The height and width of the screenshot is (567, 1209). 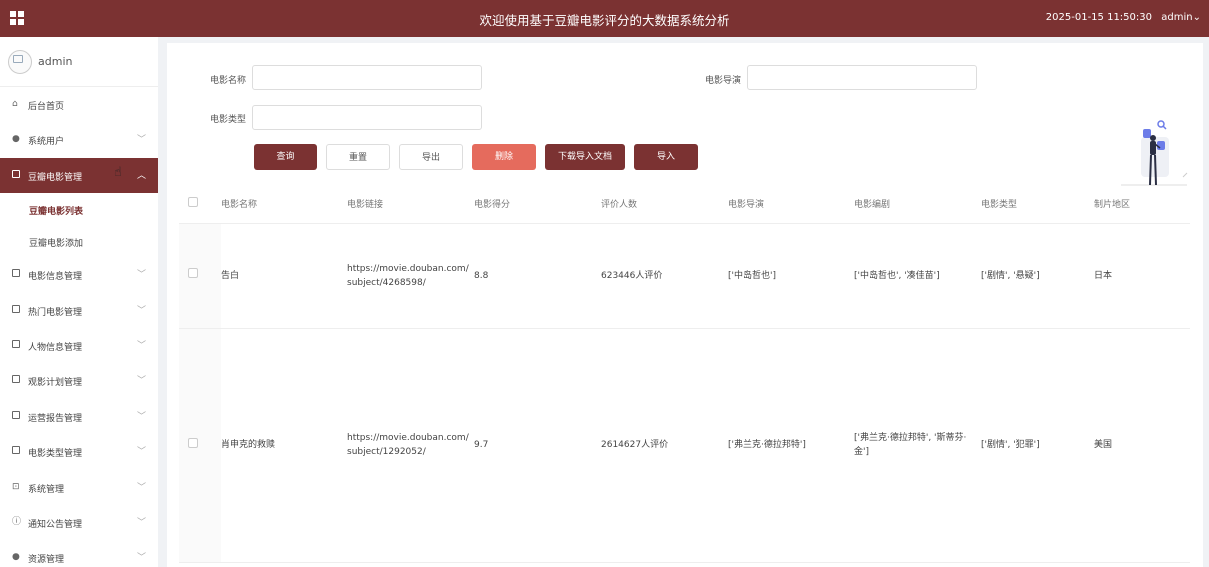 What do you see at coordinates (1037, 204) in the screenshot?
I see `col-header-genre: 电影类型` at bounding box center [1037, 204].